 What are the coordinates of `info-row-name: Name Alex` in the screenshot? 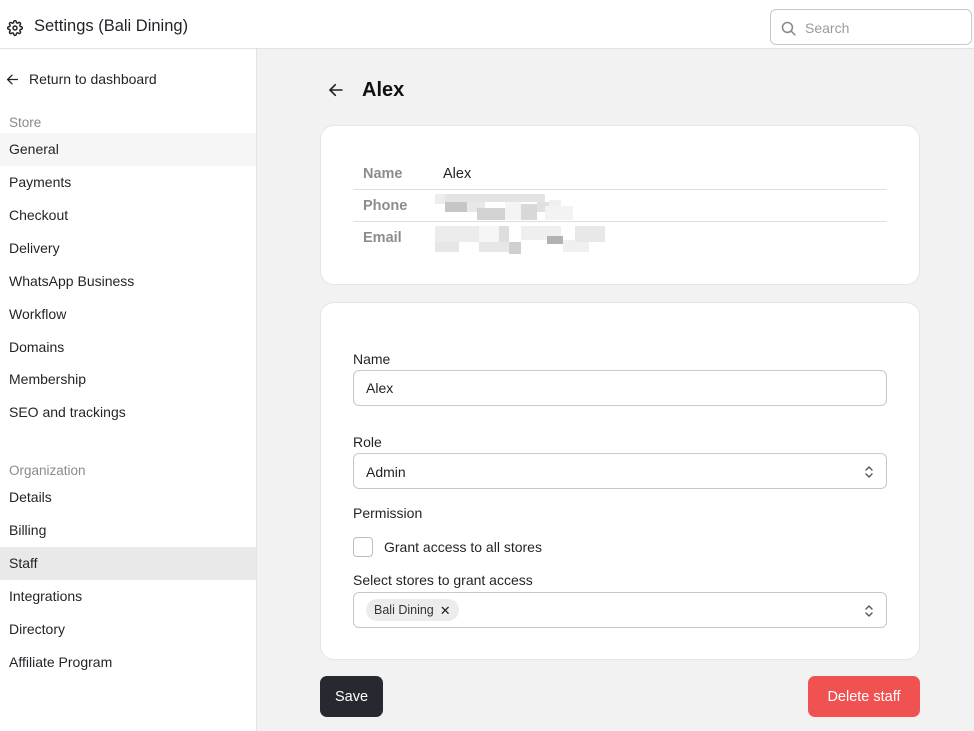 It's located at (620, 174).